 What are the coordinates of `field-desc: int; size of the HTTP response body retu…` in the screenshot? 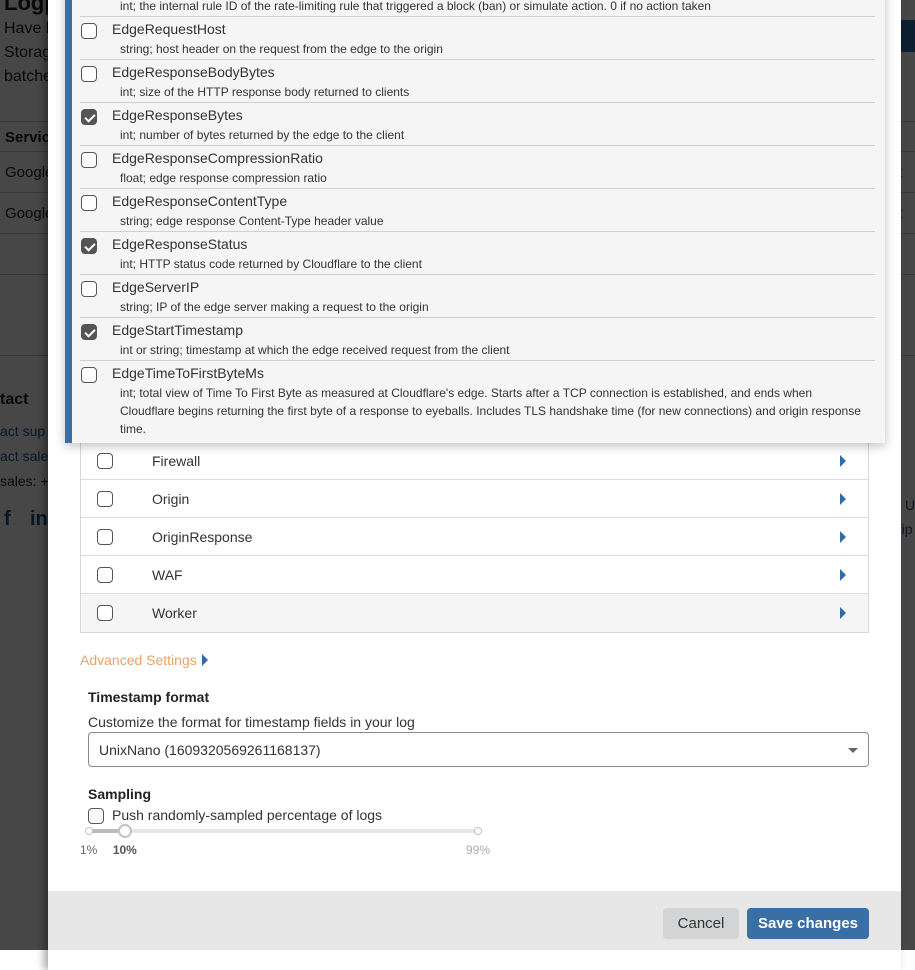 It's located at (265, 92).